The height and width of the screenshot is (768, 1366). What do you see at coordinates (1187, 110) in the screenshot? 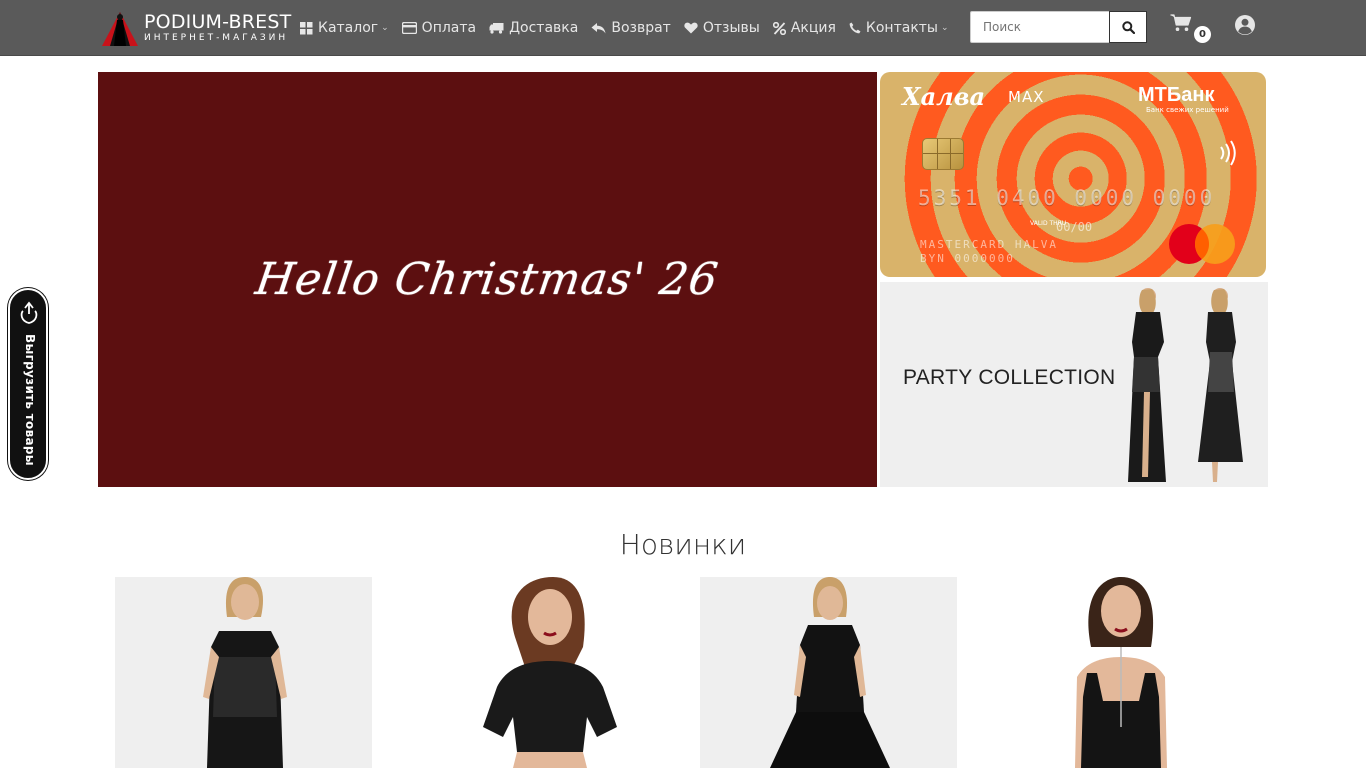
I see `bank-tagline: Банк свежих решений` at bounding box center [1187, 110].